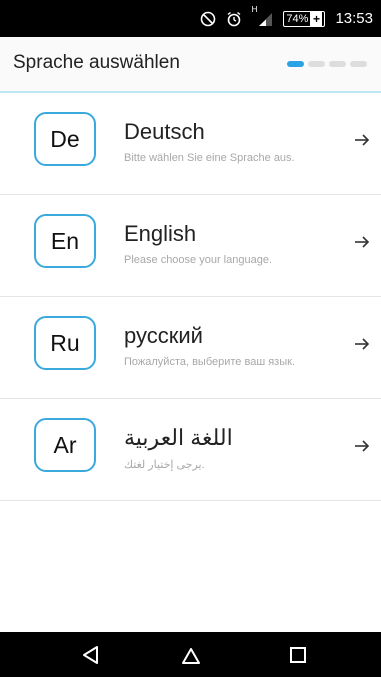 This screenshot has height=677, width=381. I want to click on page-title: Sprache auswählen, so click(96, 62).